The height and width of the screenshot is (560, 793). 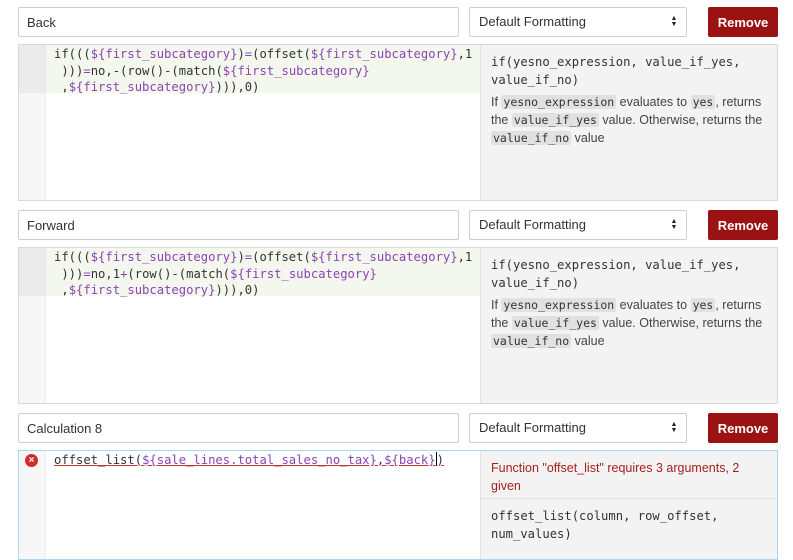 I want to click on error-circle-x-icon: ×, so click(x=31, y=460).